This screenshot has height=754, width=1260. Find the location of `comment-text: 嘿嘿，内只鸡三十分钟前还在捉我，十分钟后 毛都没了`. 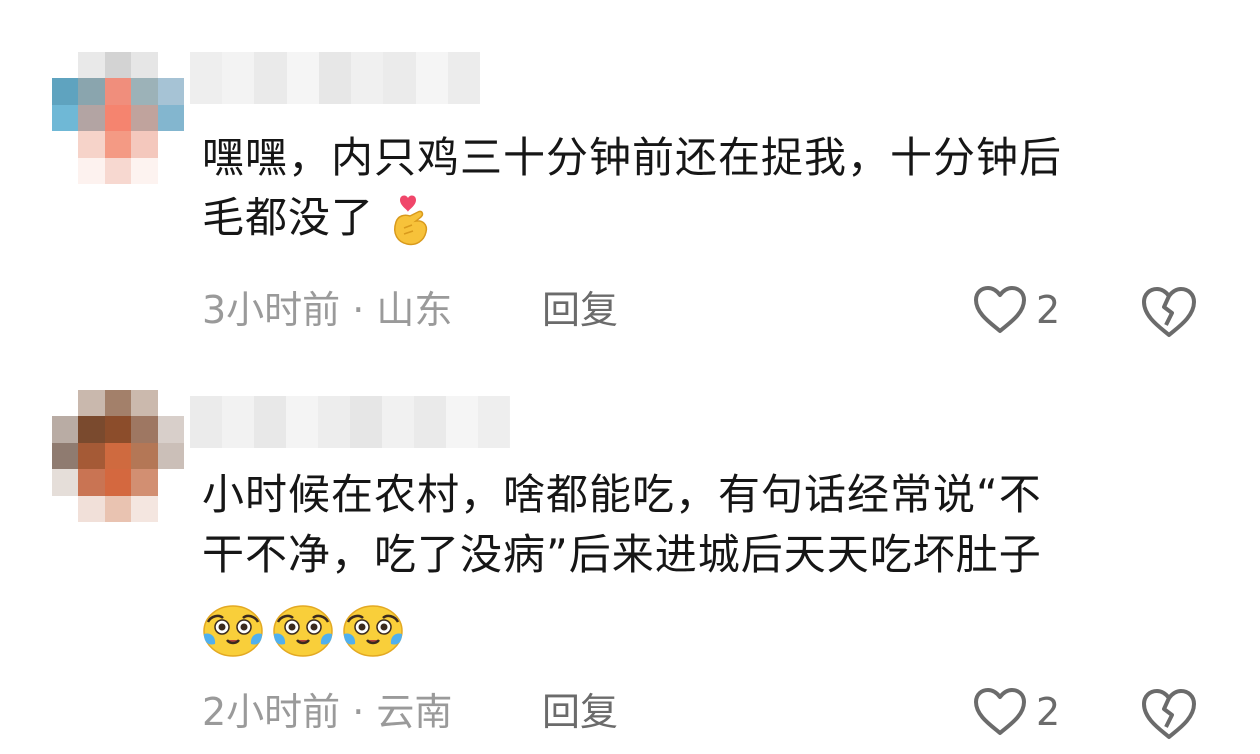

comment-text: 嘿嘿，内只鸡三十分钟前还在捉我，十分钟后 毛都没了 is located at coordinates (707, 188).